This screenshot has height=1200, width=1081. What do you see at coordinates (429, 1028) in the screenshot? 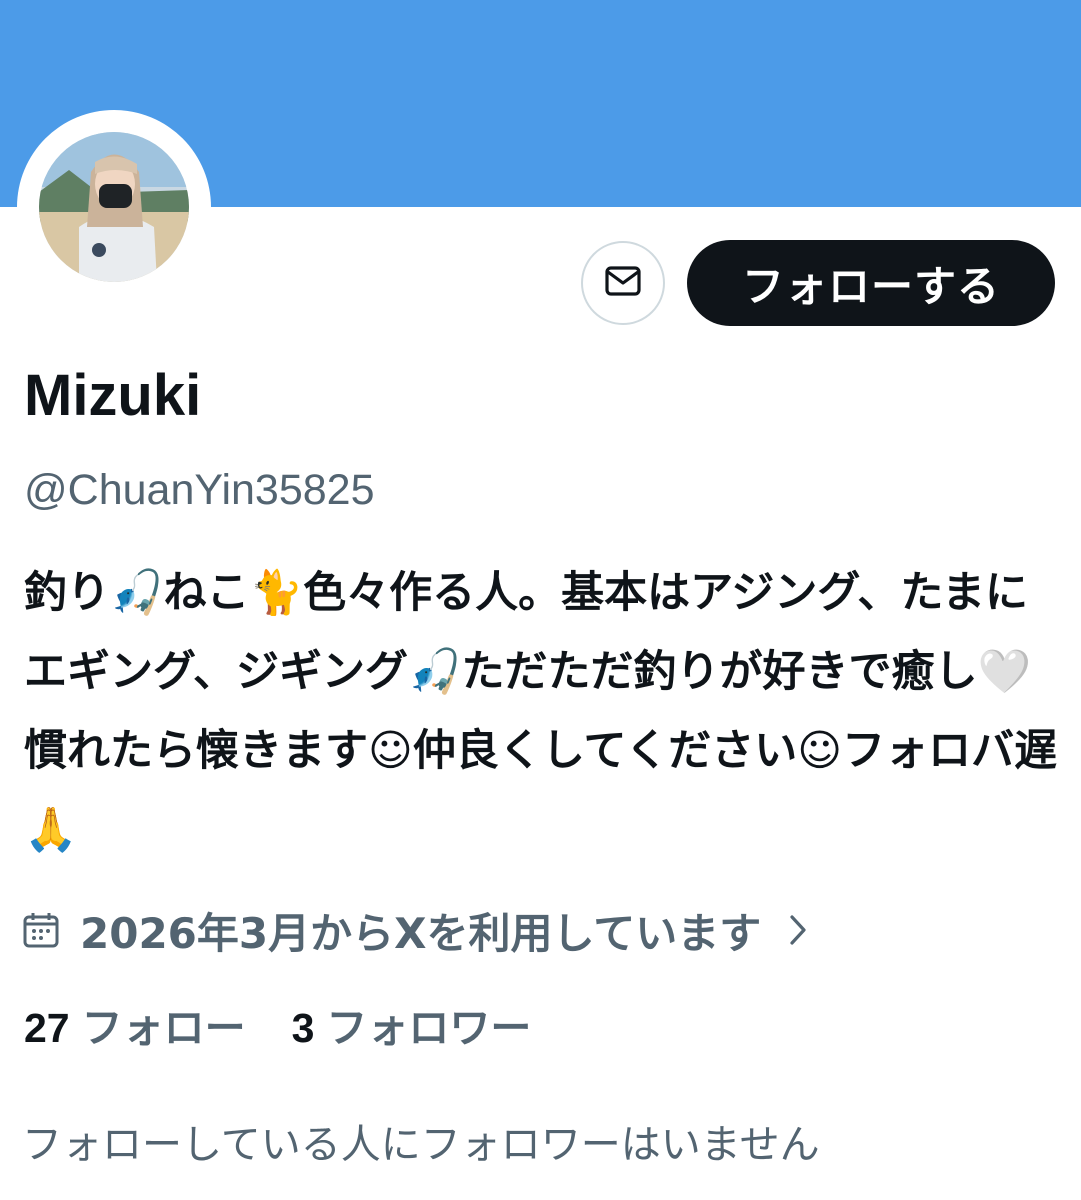
I see `followers-label: フォロワー` at bounding box center [429, 1028].